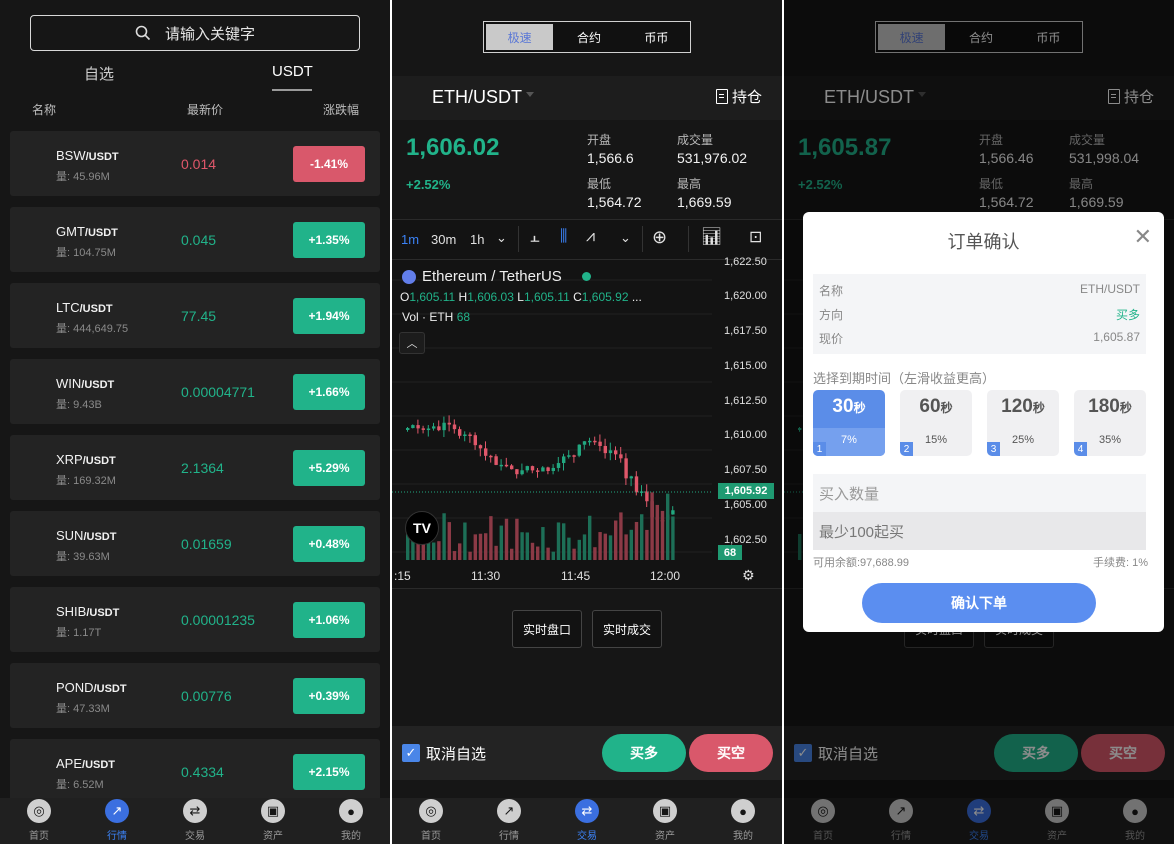 Image resolution: width=1174 pixels, height=844 pixels. Describe the element at coordinates (443, 239) in the screenshot. I see `interval-30m: 30m` at that location.